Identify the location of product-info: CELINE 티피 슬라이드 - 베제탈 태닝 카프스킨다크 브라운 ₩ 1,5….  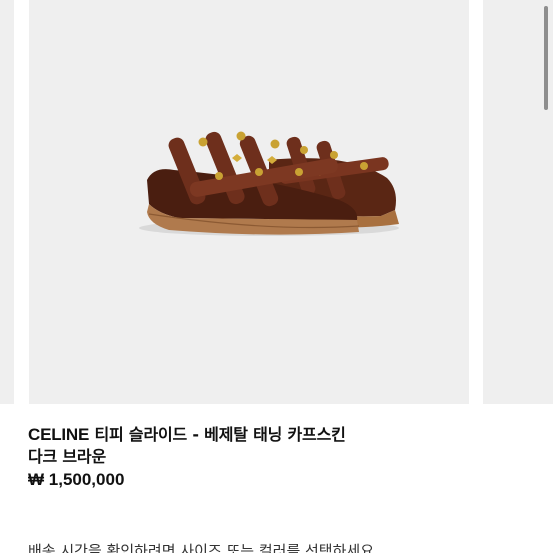
(283, 457).